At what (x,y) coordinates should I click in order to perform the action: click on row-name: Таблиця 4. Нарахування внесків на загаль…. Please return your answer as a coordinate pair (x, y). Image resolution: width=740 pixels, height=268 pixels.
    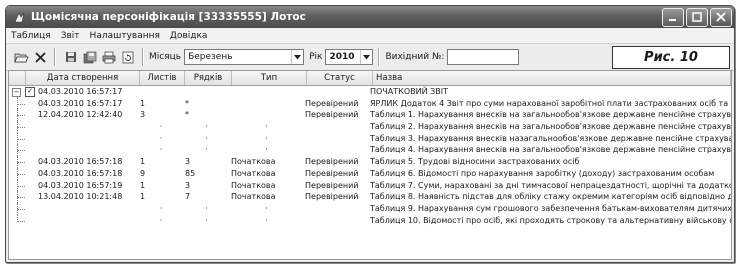
    Looking at the image, I should click on (550, 150).